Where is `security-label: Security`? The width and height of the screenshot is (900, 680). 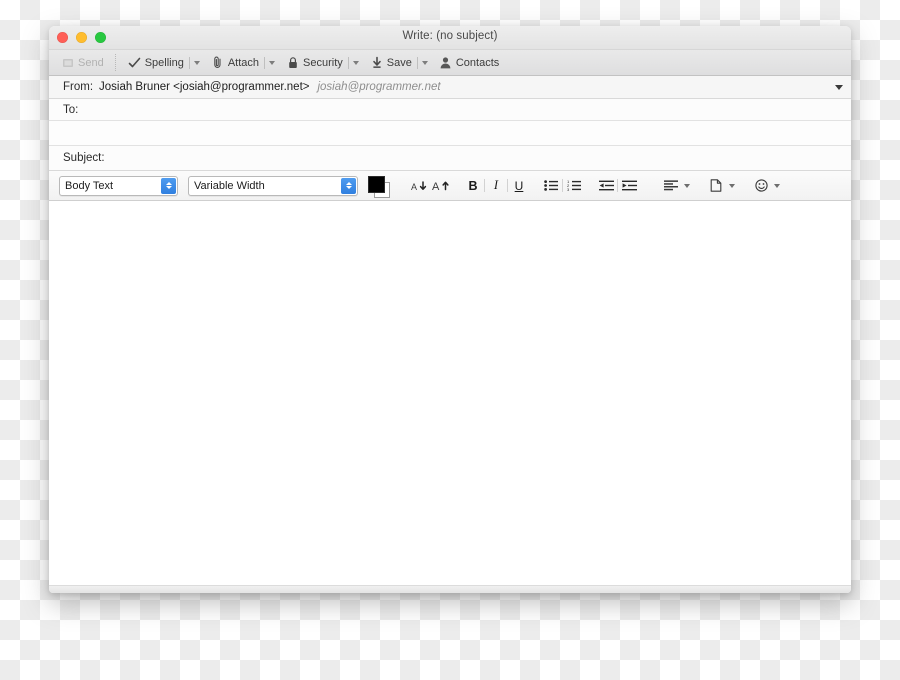 security-label: Security is located at coordinates (323, 62).